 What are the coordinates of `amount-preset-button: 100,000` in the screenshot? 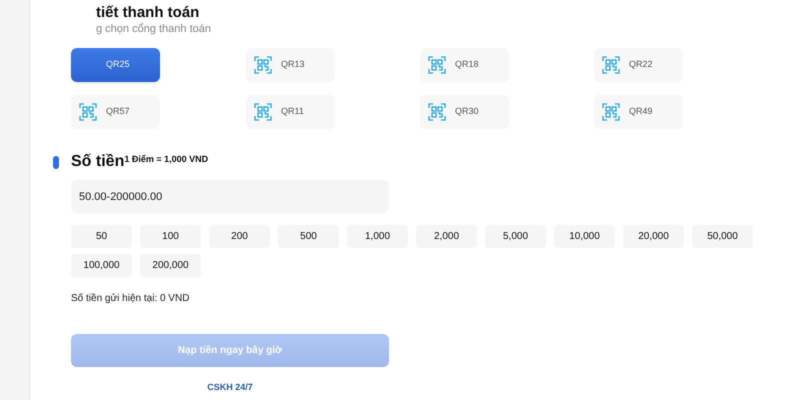 It's located at (101, 265).